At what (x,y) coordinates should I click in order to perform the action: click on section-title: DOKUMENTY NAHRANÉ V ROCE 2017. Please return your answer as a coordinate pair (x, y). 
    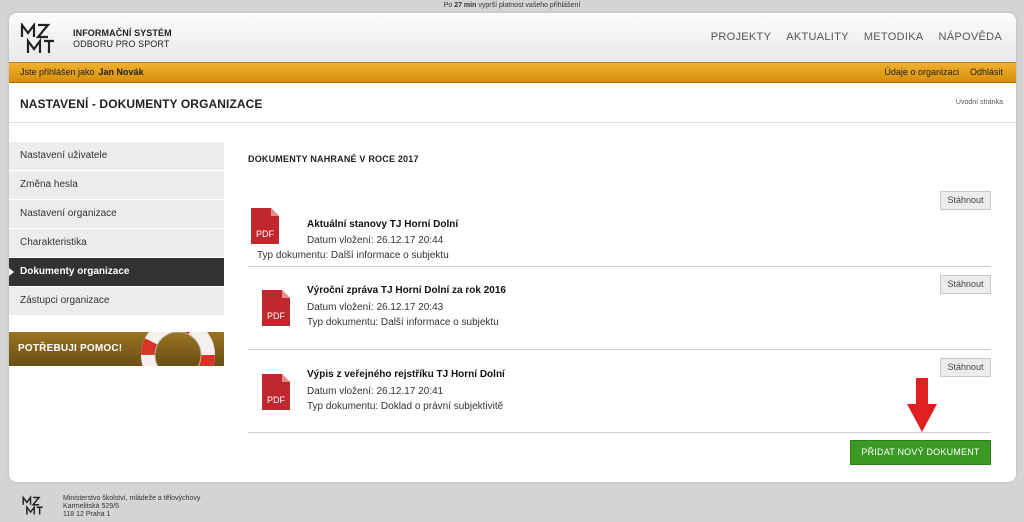
    Looking at the image, I should click on (333, 159).